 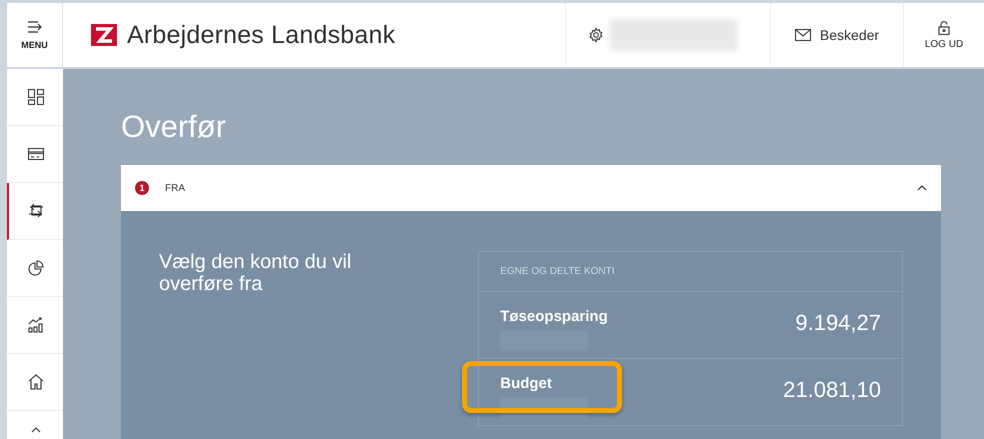 I want to click on logout-button: LOG UD, so click(x=944, y=35).